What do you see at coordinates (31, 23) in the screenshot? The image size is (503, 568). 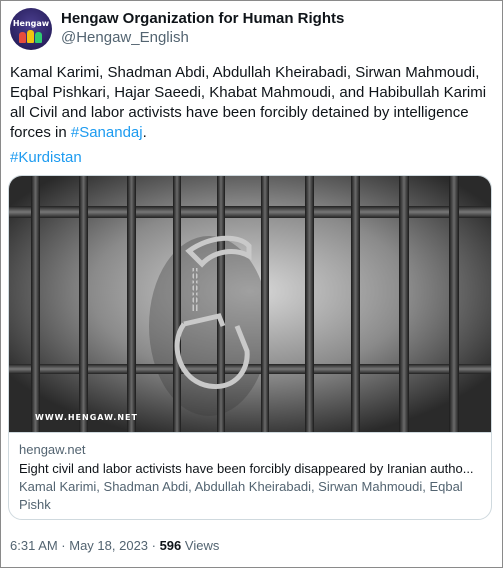 I see `avatar-logo-text: Hengaw` at bounding box center [31, 23].